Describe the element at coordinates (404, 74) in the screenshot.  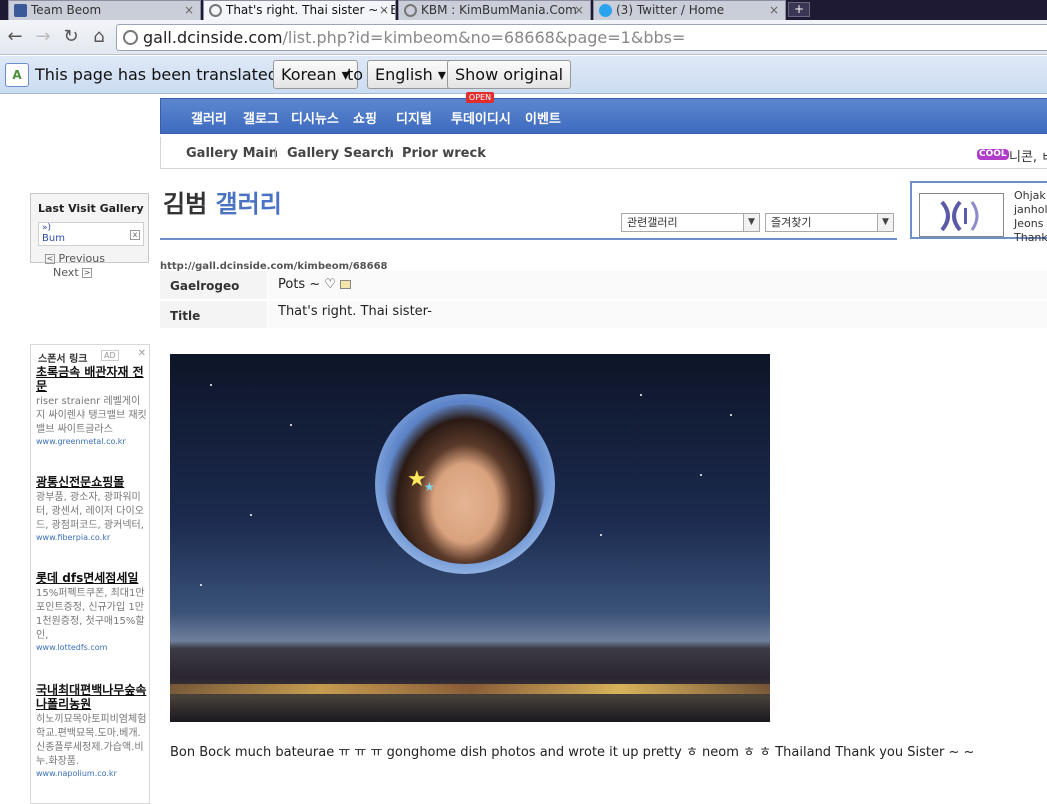
I see `target-language-label: English` at that location.